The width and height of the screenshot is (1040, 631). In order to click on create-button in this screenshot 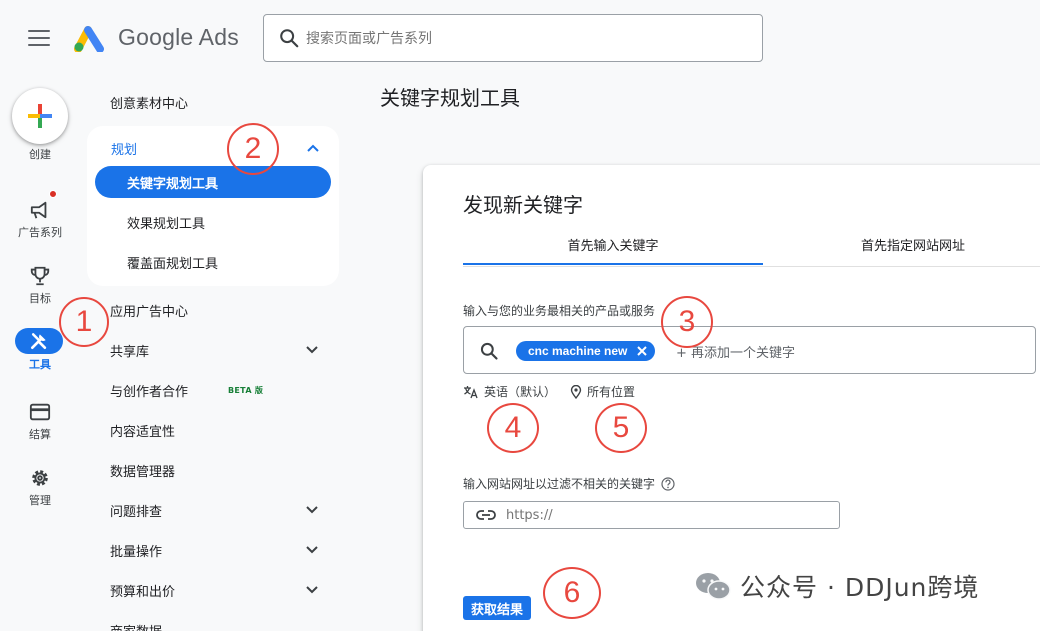, I will do `click(40, 116)`.